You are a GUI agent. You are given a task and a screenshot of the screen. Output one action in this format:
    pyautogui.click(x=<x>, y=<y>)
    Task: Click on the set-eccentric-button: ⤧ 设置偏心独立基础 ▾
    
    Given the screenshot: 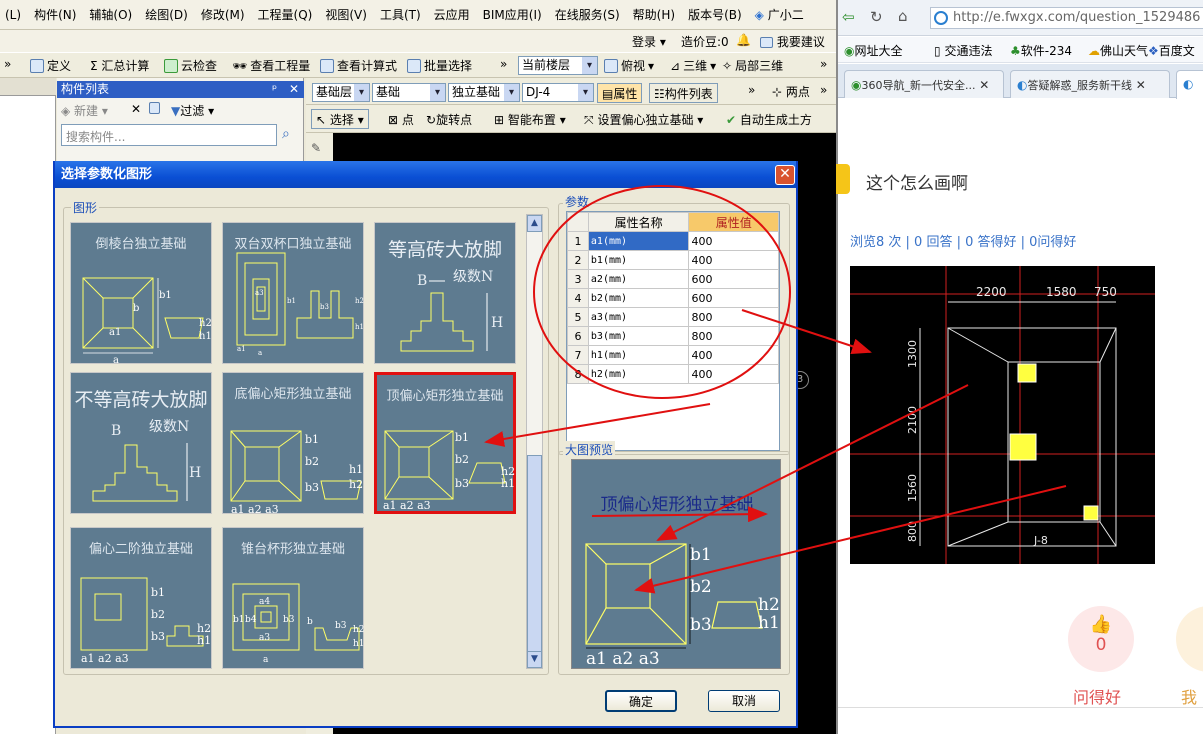 What is the action you would take?
    pyautogui.click(x=643, y=119)
    